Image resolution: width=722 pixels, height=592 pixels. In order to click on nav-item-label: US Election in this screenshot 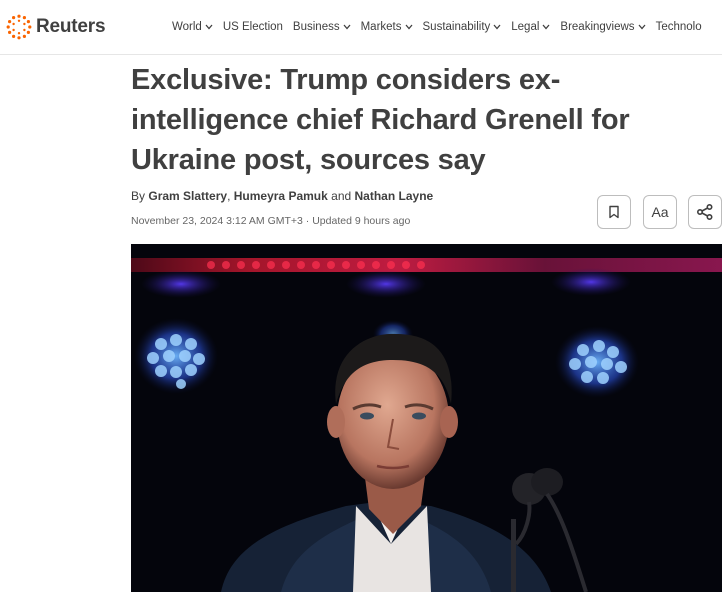, I will do `click(252, 27)`.